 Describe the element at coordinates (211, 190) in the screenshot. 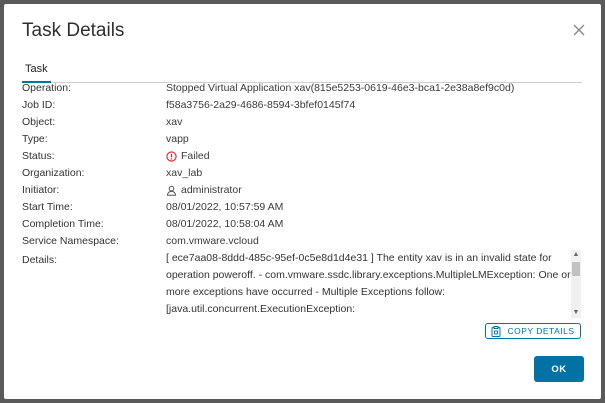

I see `initiator-text: administrator` at that location.